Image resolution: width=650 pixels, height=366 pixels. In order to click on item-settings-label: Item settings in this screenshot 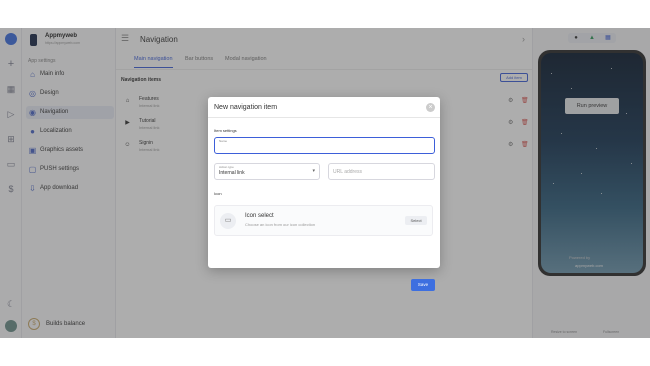, I will do `click(225, 130)`.